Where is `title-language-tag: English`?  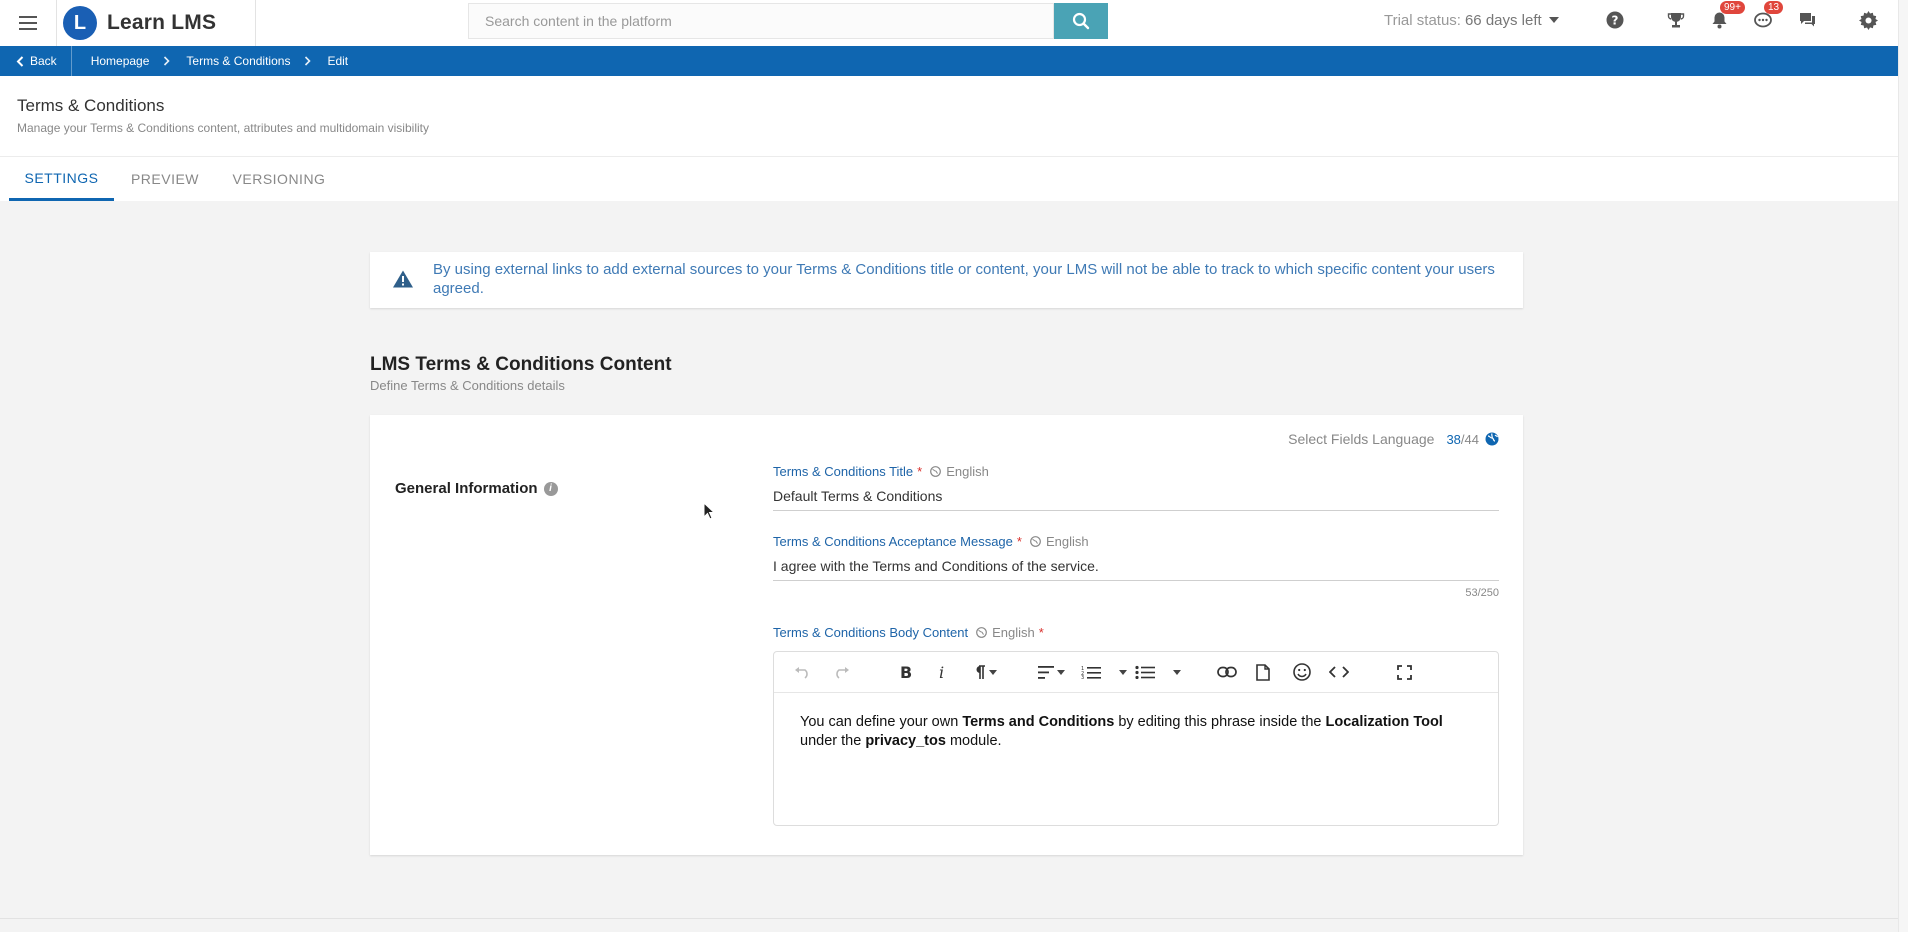
title-language-tag: English is located at coordinates (959, 471).